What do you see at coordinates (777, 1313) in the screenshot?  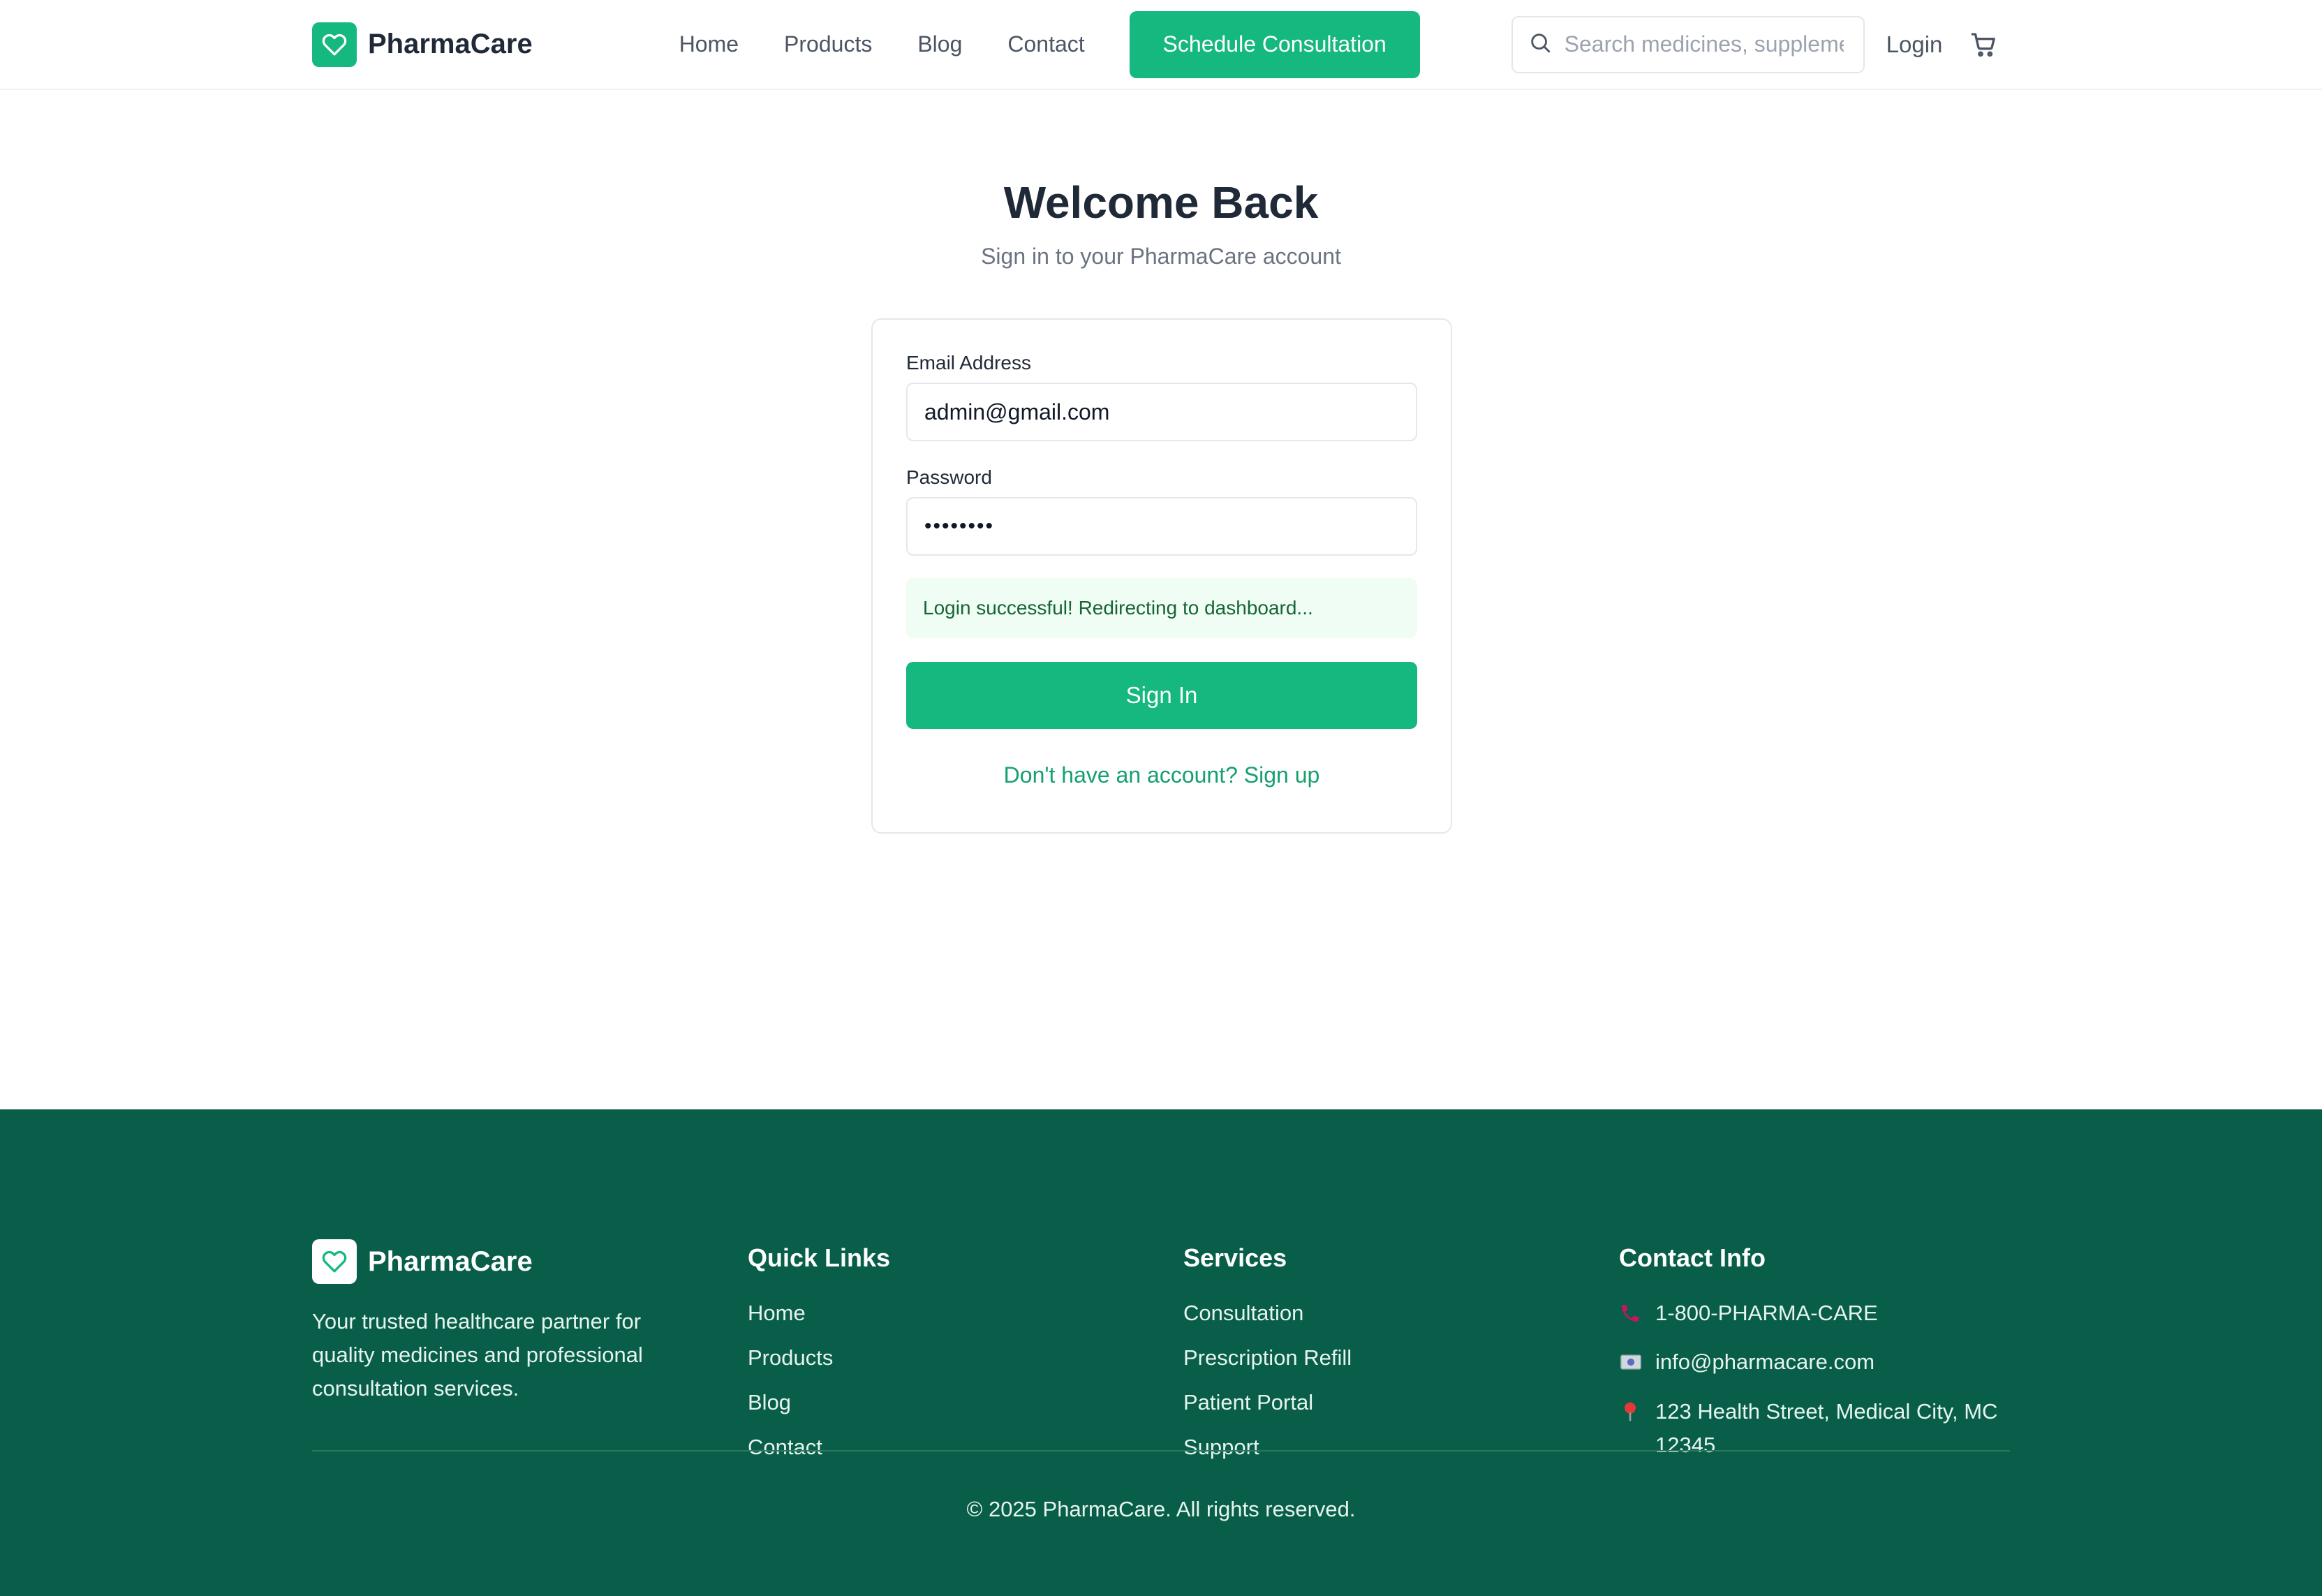 I see `footer-link-home: Home` at bounding box center [777, 1313].